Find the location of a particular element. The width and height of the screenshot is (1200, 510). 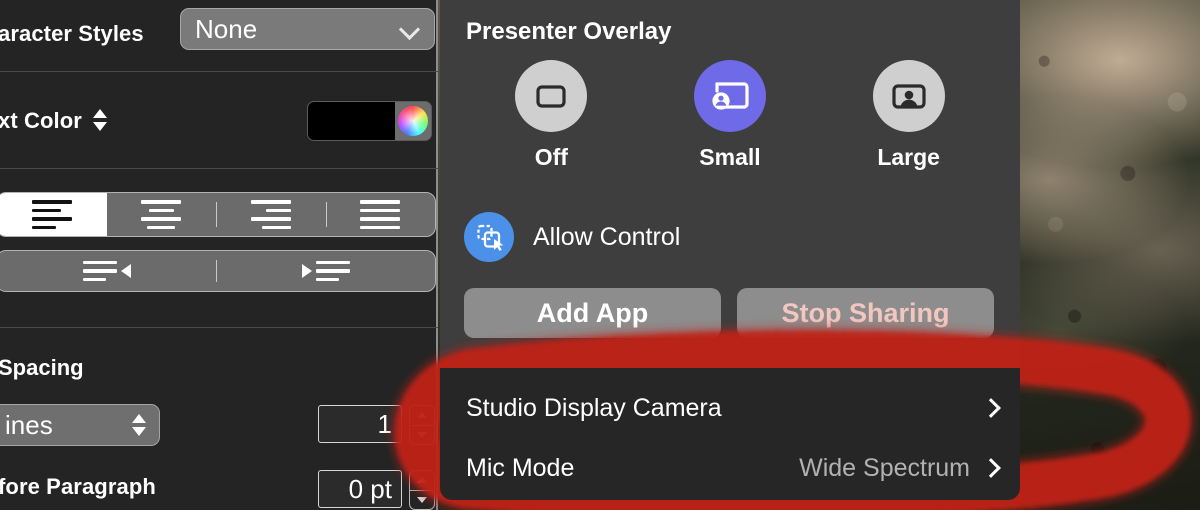

align-right-icon is located at coordinates (270, 215).